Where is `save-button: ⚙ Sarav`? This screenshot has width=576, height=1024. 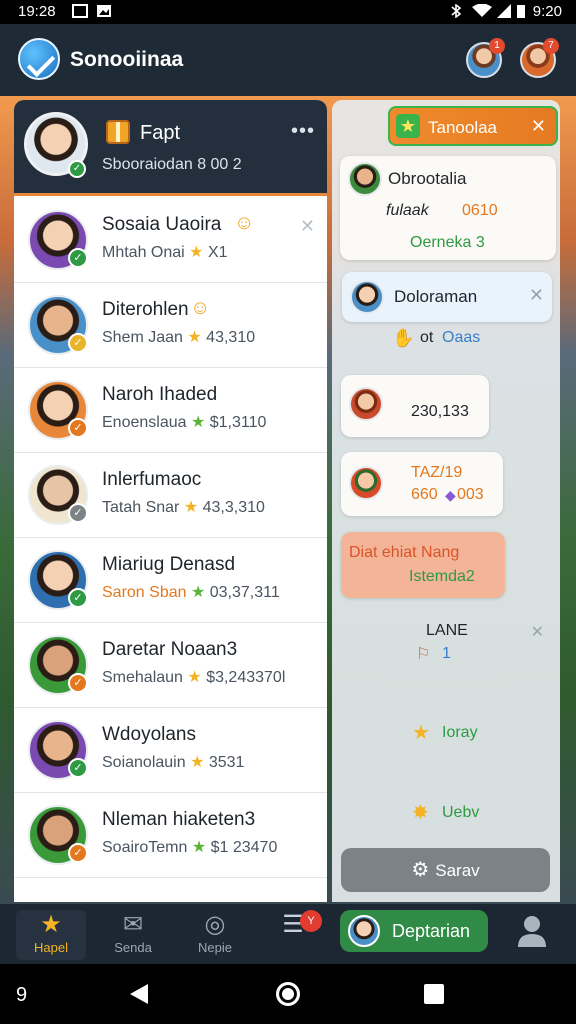 save-button: ⚙ Sarav is located at coordinates (445, 870).